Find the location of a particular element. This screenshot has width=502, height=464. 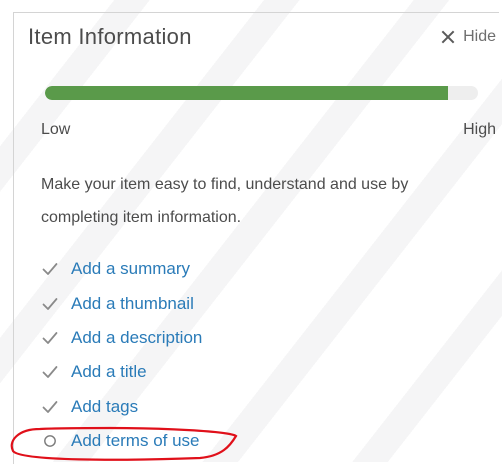

hide-label: Hide is located at coordinates (479, 36).